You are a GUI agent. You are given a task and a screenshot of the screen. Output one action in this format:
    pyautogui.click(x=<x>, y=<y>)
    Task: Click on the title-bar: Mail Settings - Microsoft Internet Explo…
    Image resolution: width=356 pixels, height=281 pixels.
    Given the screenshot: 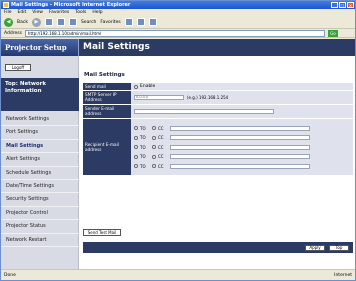 What is the action you would take?
    pyautogui.click(x=178, y=5)
    